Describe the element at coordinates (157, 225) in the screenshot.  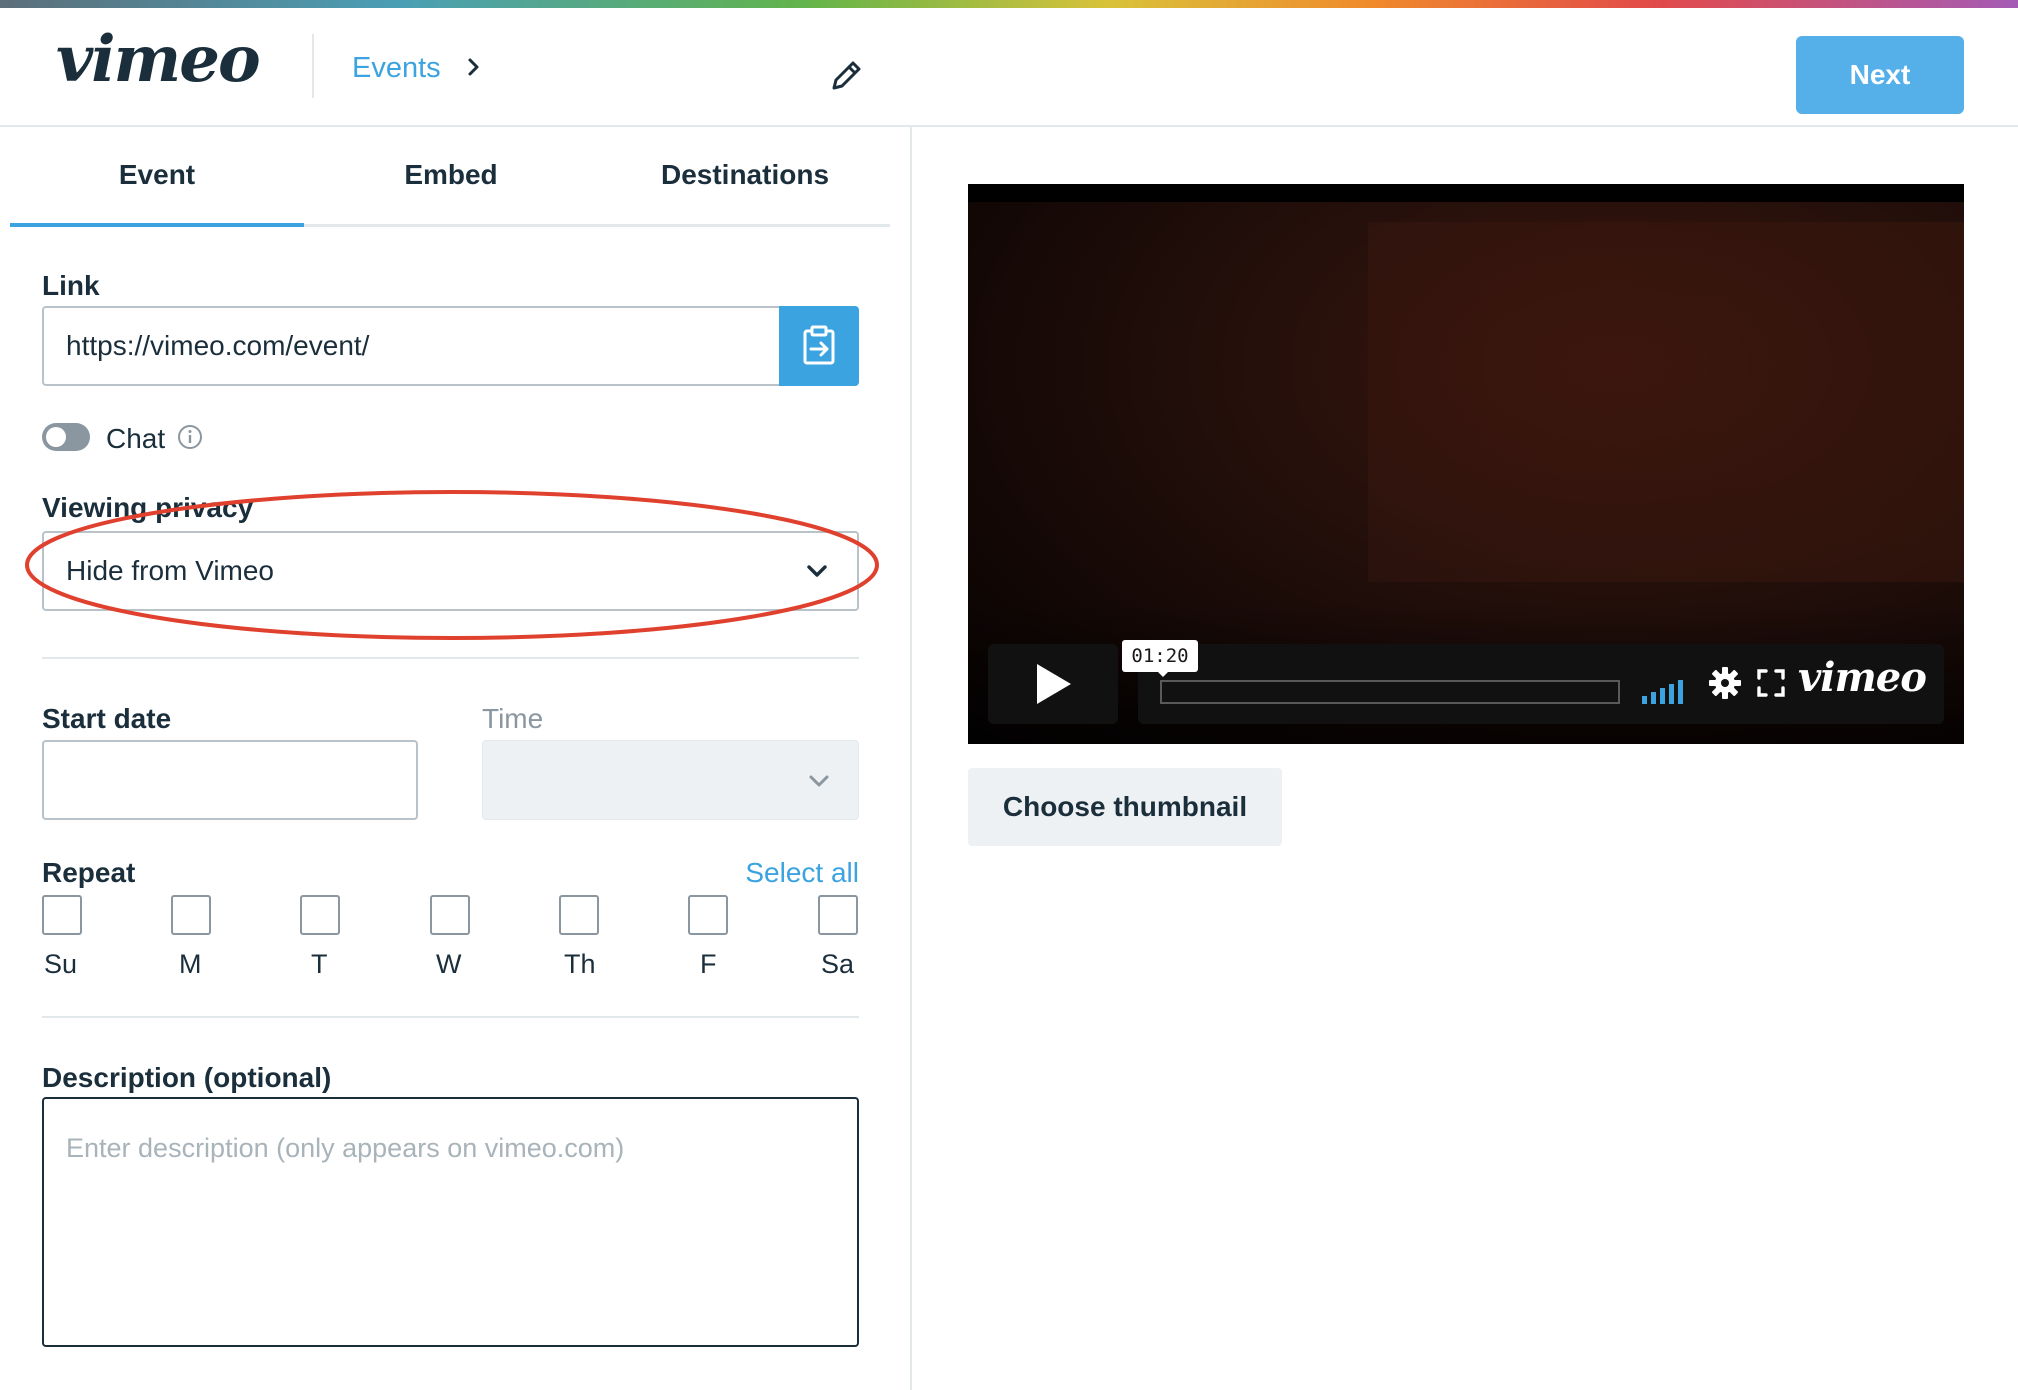
I see `active-tab-indicator` at that location.